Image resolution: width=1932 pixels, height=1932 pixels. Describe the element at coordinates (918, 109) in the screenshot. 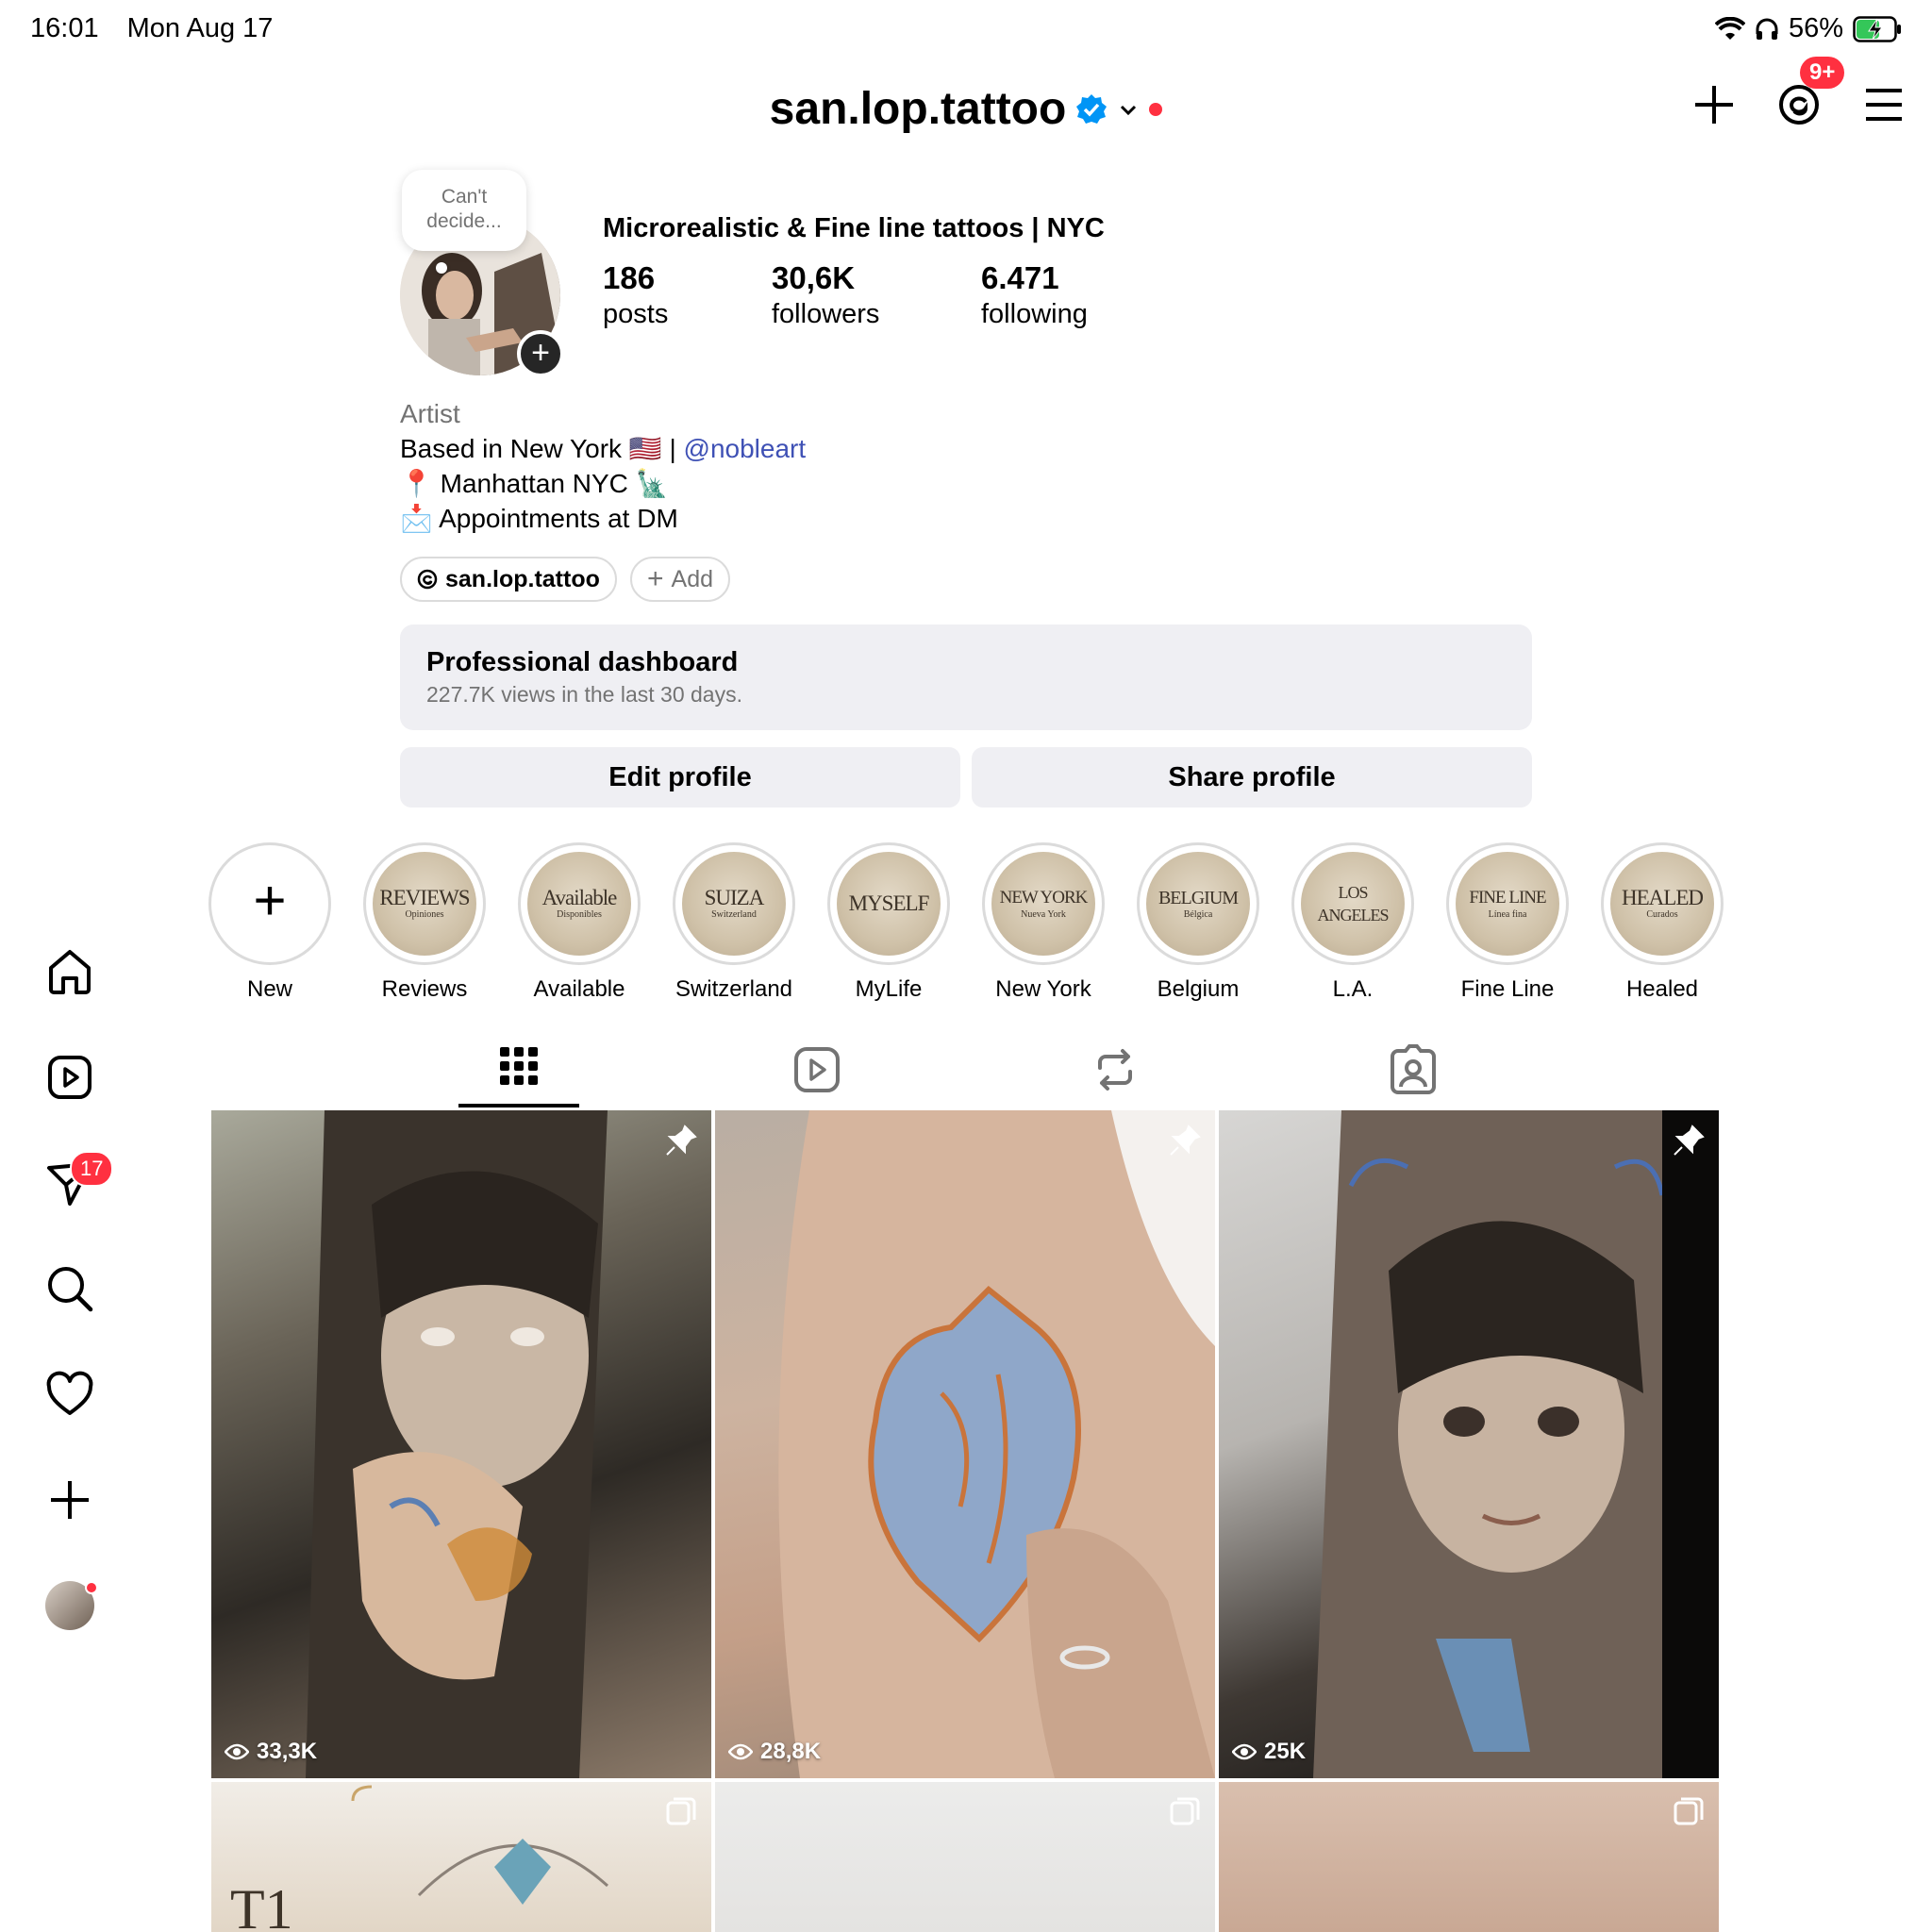

I see `profile-username: san.lop.tattoo` at that location.